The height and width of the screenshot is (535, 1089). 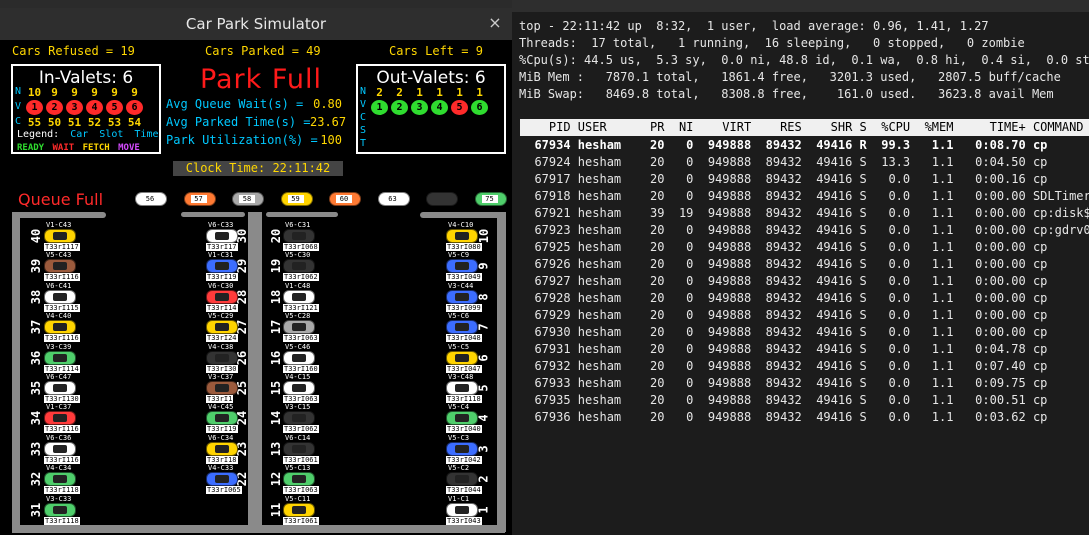 I want to click on window-title: Car Park Simulator, so click(x=256, y=24).